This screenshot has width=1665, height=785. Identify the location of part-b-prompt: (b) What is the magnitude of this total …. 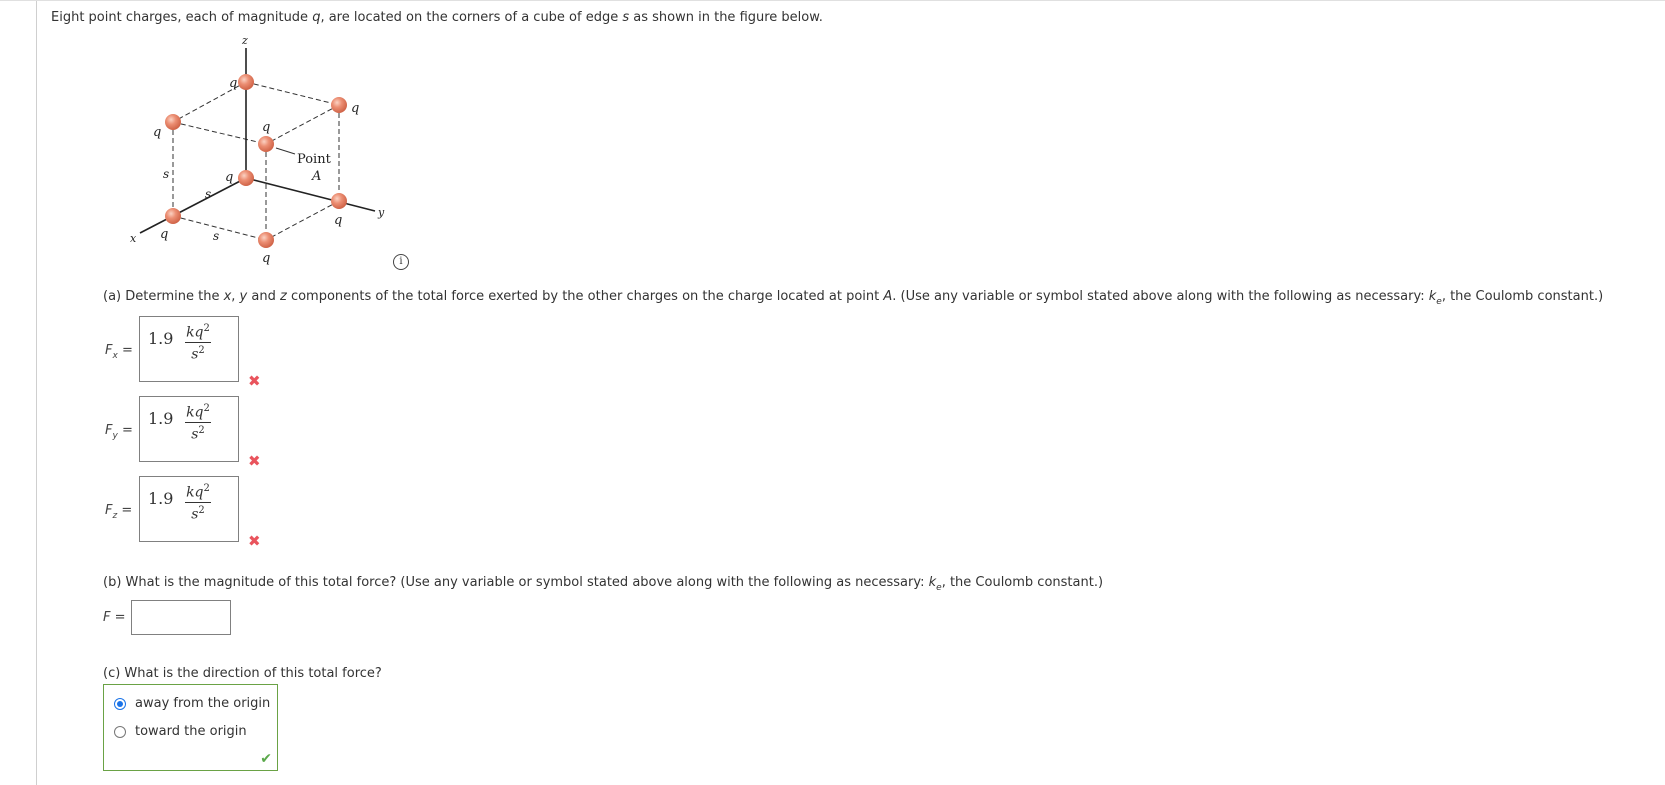
(603, 584).